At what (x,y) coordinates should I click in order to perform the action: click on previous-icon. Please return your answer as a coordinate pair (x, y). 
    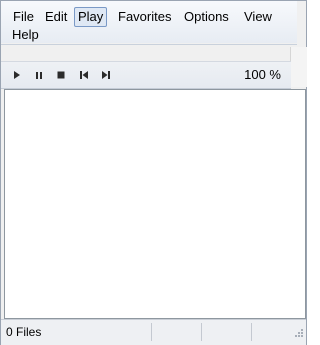
    Looking at the image, I should click on (84, 75).